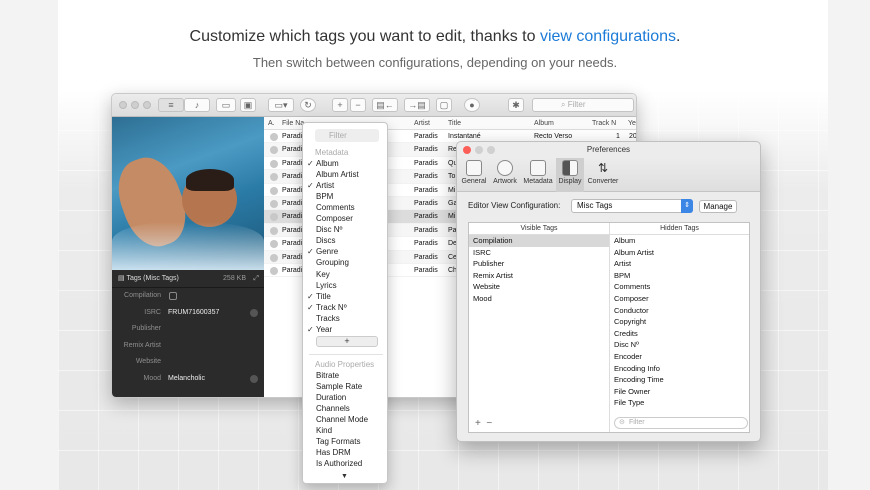 The width and height of the screenshot is (870, 490). What do you see at coordinates (679, 253) in the screenshot?
I see `list-item: Album Artist` at bounding box center [679, 253].